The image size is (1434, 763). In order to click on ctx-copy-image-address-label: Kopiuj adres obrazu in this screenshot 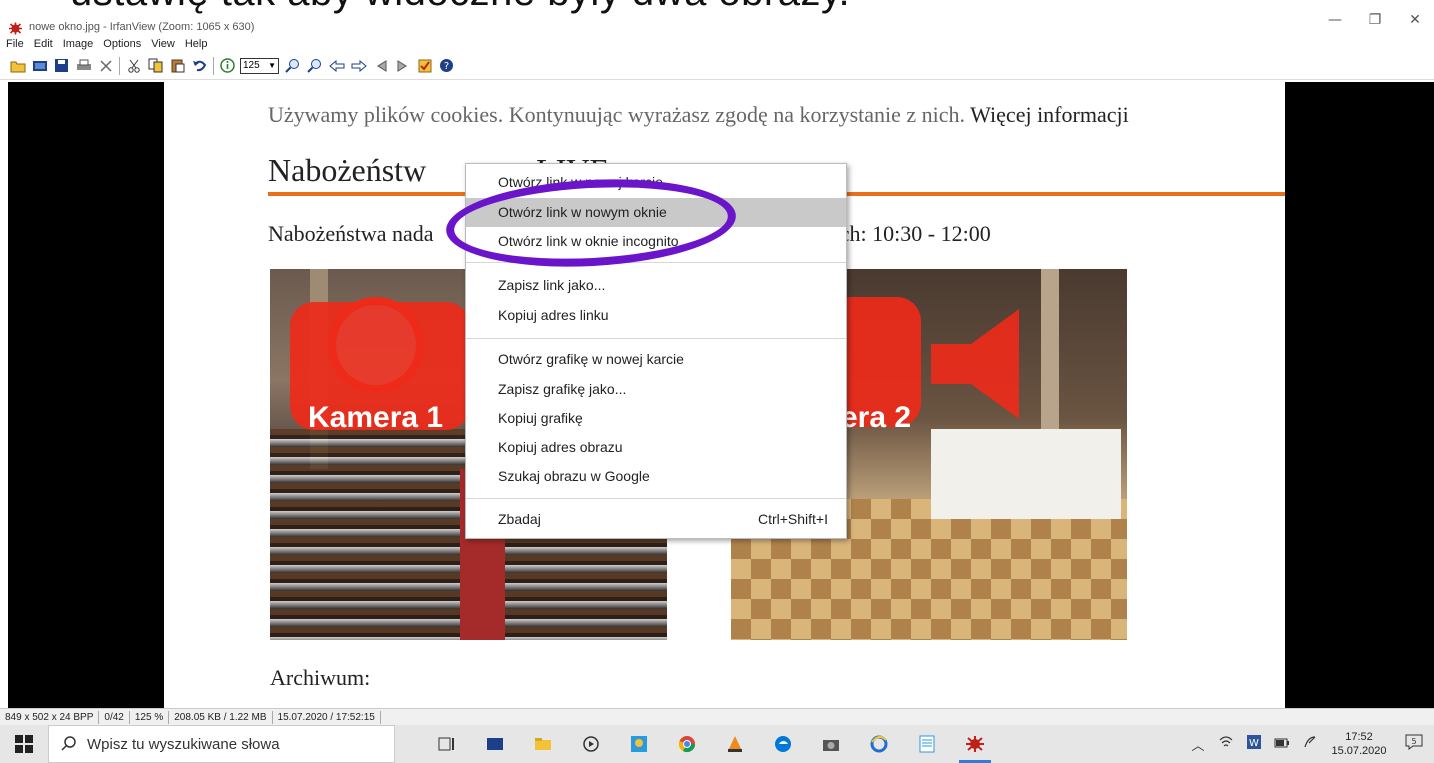, I will do `click(560, 447)`.